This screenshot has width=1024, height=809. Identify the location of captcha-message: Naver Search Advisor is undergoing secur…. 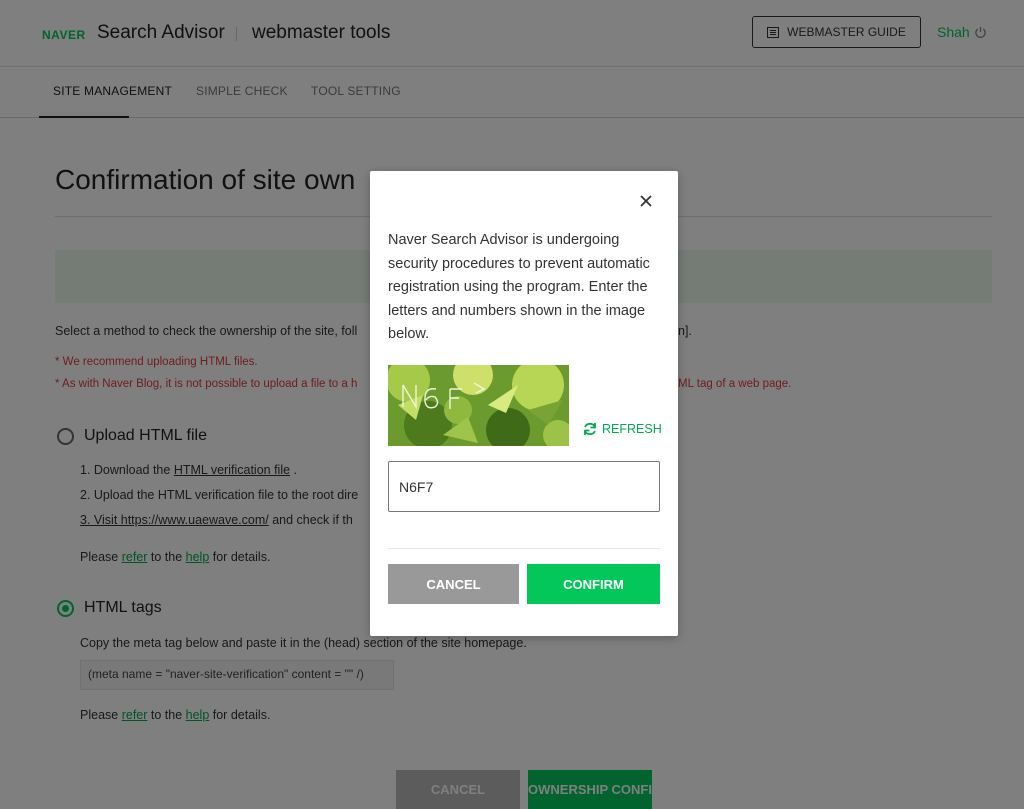
(519, 287).